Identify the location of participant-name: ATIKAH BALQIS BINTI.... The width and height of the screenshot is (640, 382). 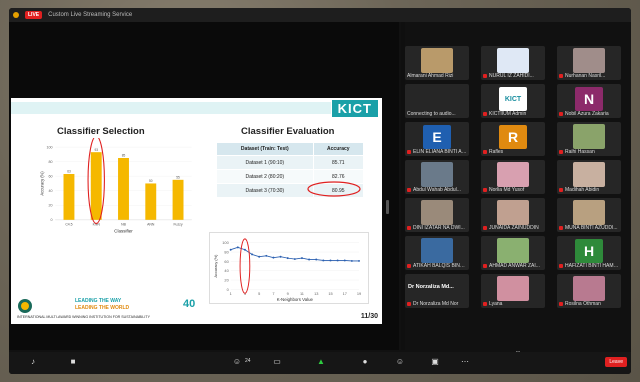
(437, 266).